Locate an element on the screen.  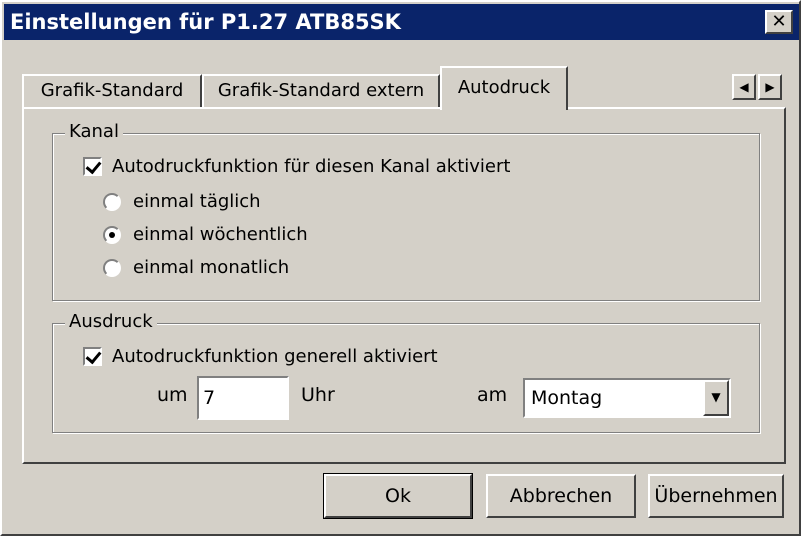
radio-label: einmal monatlich is located at coordinates (211, 267).